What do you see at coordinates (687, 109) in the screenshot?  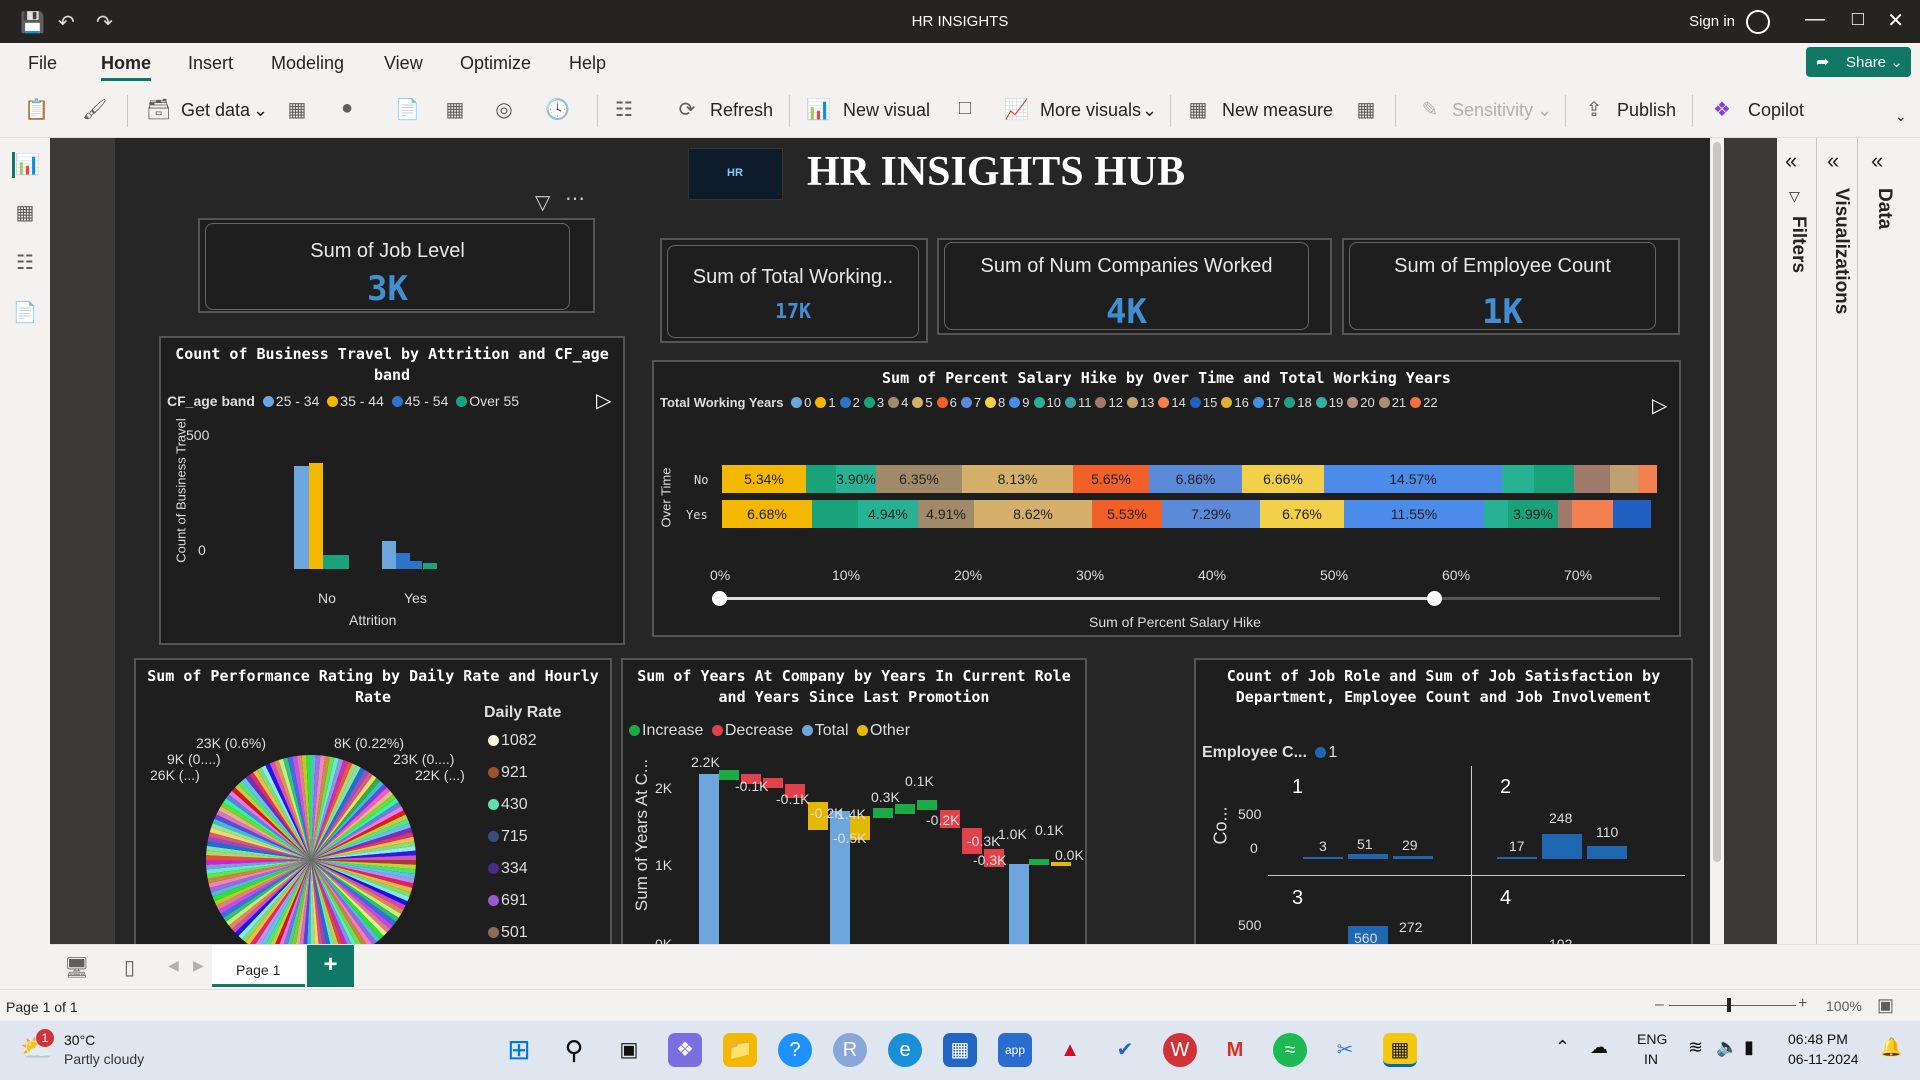 I see `refresh-icon: ⟳` at bounding box center [687, 109].